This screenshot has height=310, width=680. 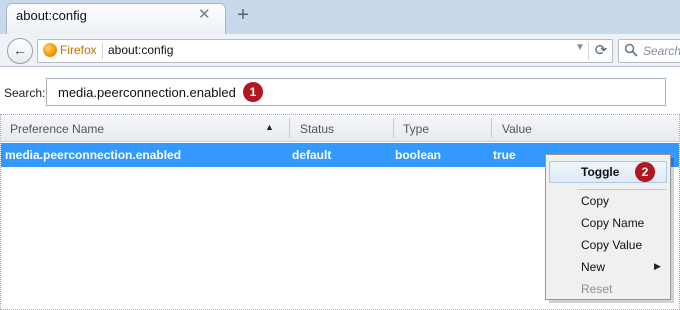 I want to click on annotation-badge-2: 2, so click(x=645, y=172).